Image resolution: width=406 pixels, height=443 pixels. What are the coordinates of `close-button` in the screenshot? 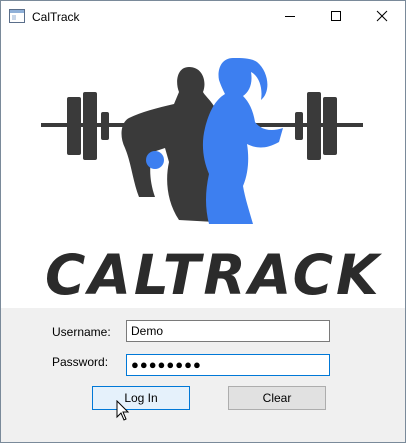 It's located at (382, 16).